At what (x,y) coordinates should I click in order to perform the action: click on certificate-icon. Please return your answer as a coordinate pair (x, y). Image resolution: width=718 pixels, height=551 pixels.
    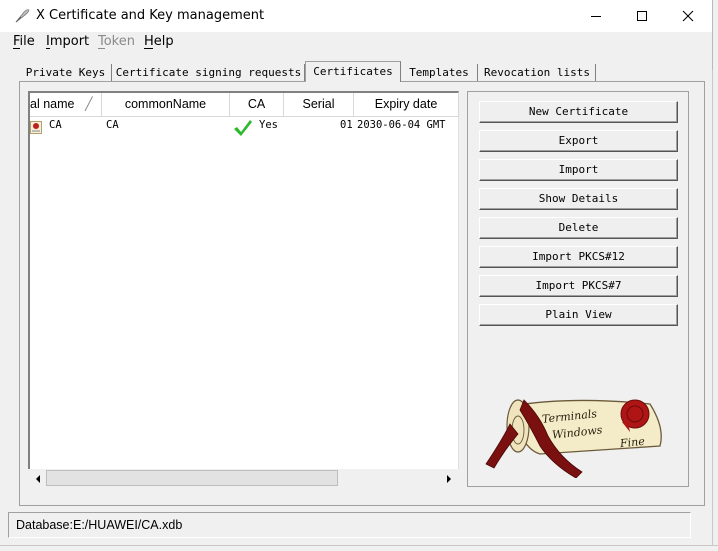
    Looking at the image, I should click on (36, 126).